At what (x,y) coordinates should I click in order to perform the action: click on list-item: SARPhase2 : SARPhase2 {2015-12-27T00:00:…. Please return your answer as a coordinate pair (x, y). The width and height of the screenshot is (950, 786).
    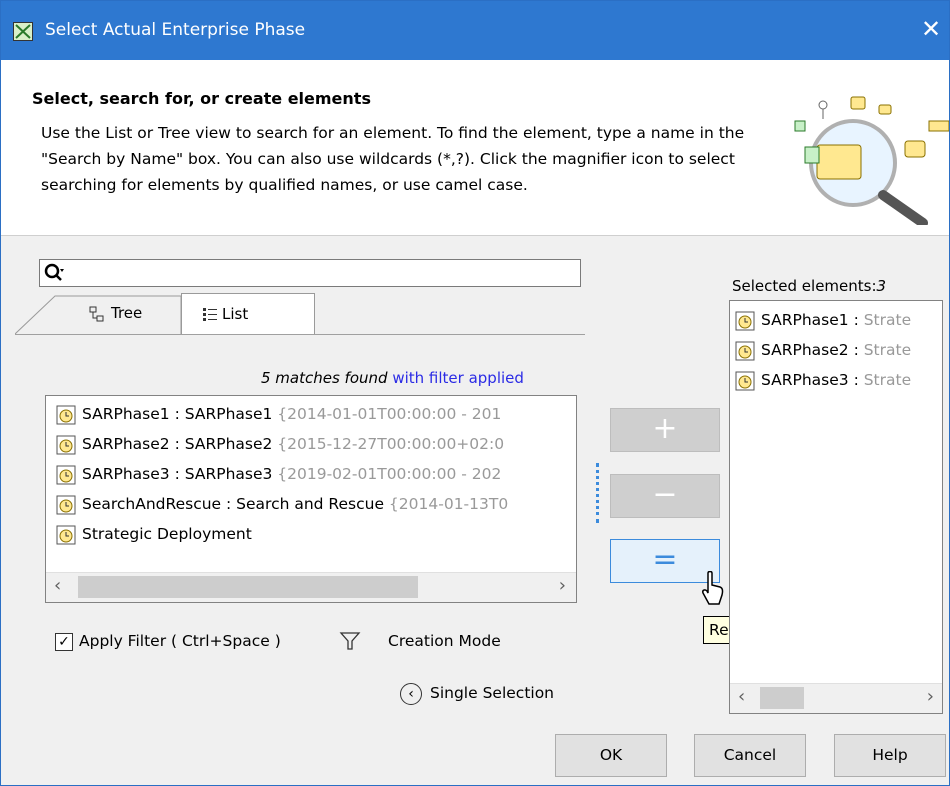
    Looking at the image, I should click on (311, 444).